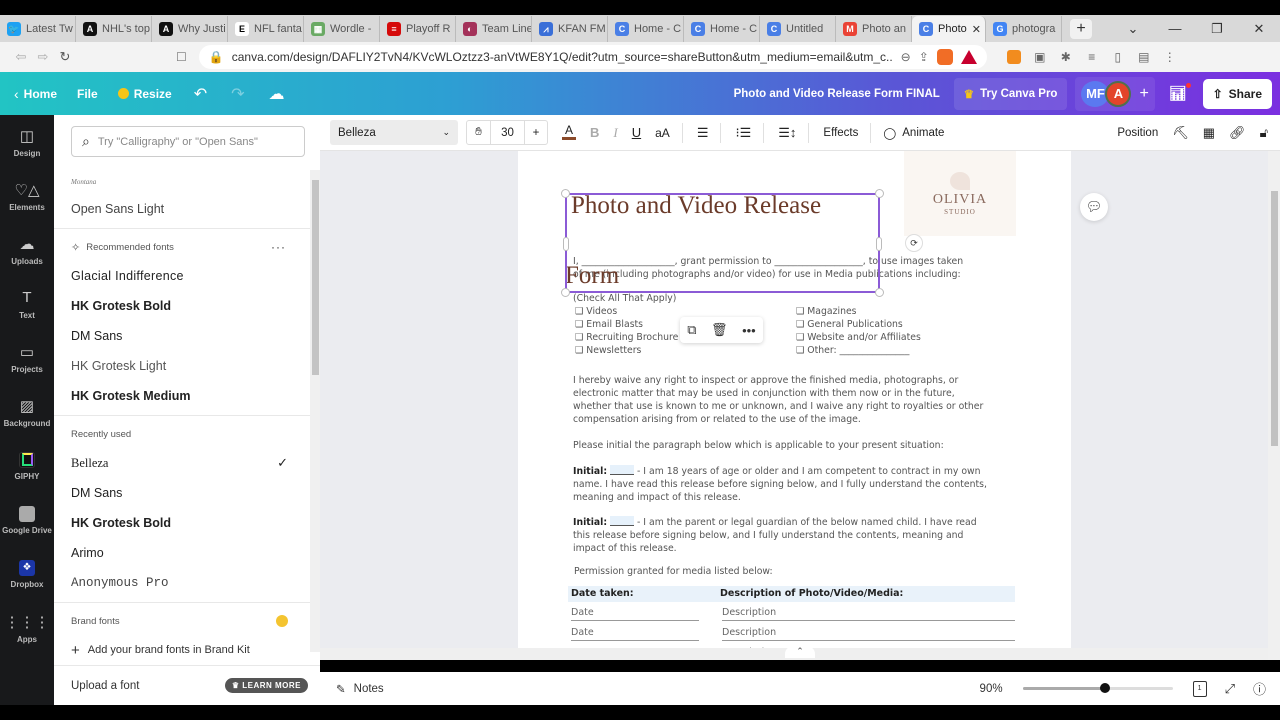 Image resolution: width=1280 pixels, height=720 pixels. What do you see at coordinates (743, 133) in the screenshot?
I see `list-icon: ⁝☰` at bounding box center [743, 133].